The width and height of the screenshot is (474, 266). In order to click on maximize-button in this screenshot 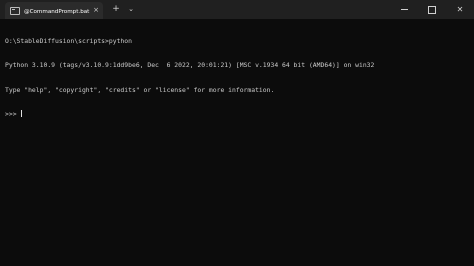, I will do `click(432, 9)`.